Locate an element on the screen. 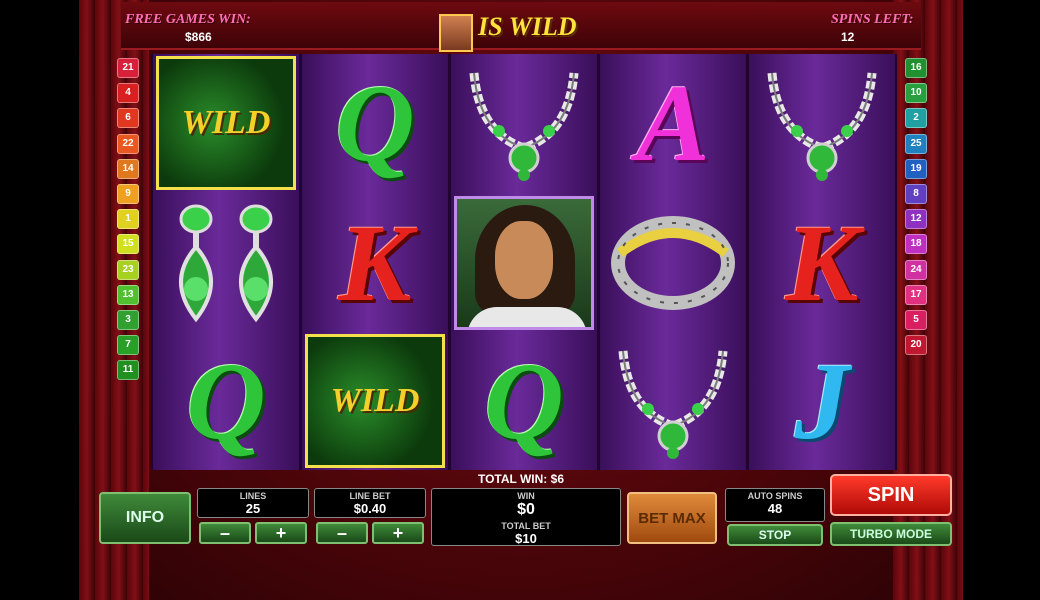 The image size is (1040, 600). symbol-a: A is located at coordinates (673, 123).